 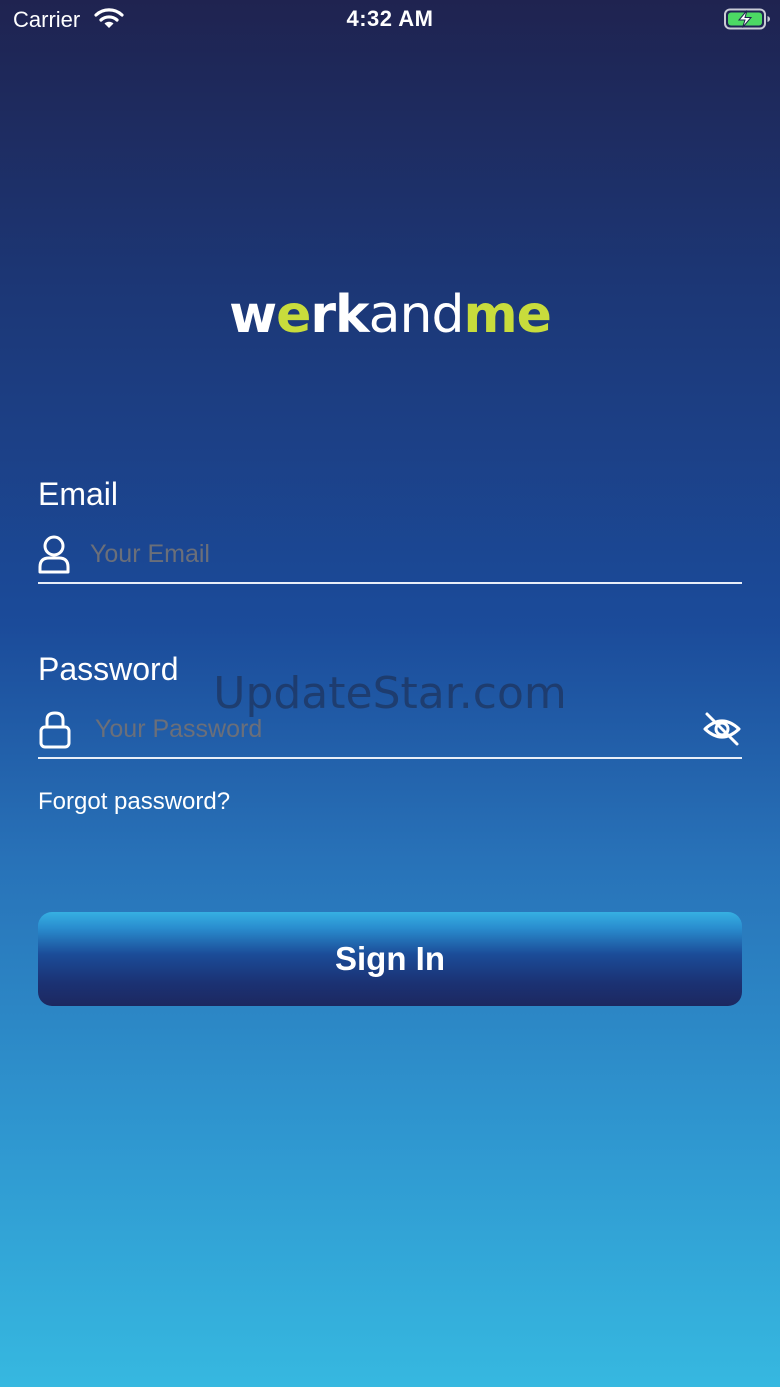 I want to click on password-label: Password, so click(x=108, y=669).